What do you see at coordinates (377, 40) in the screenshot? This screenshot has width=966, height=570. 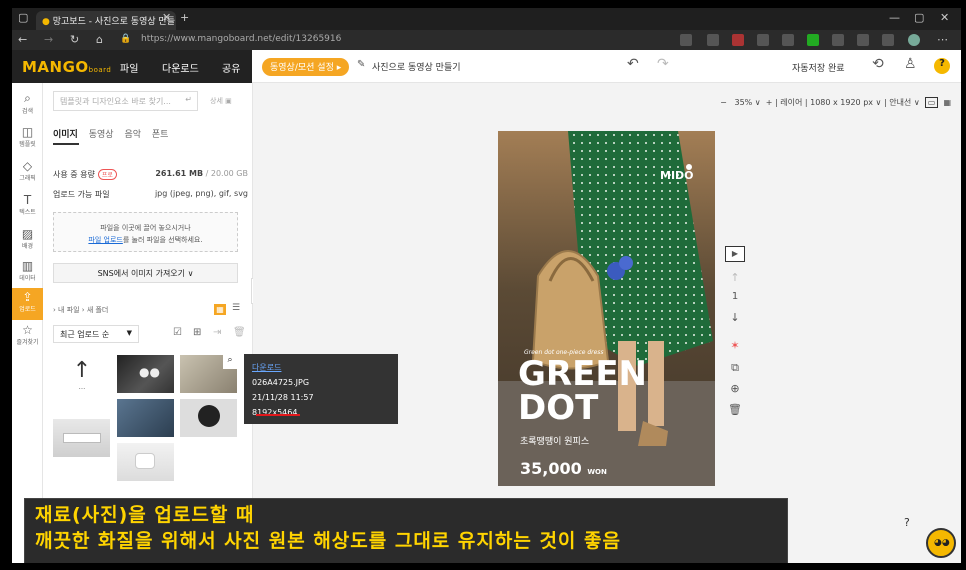 I see `url-field: https://www.mangoboard.net/edit/13265916` at bounding box center [377, 40].